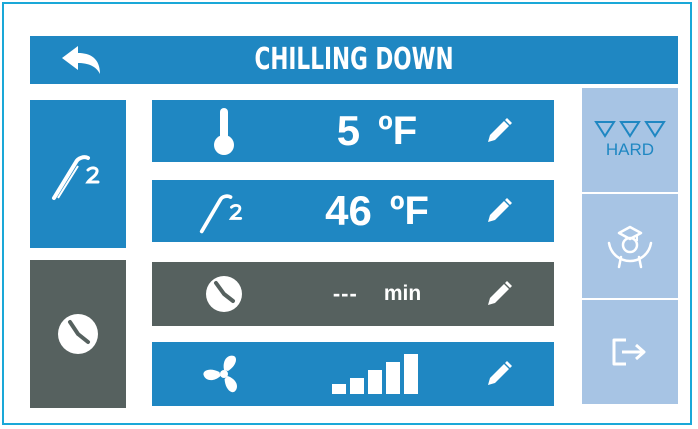 This screenshot has width=698, height=429. I want to click on thermometer-icon, so click(224, 131).